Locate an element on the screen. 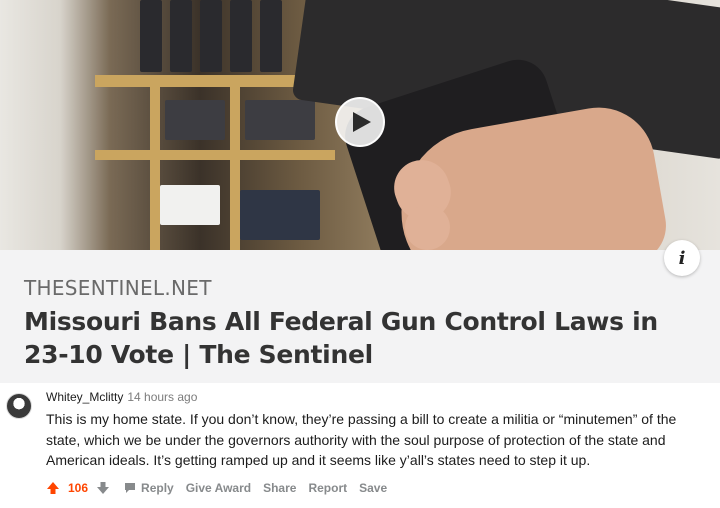 The width and height of the screenshot is (720, 508). comment-time: 14 hours ago is located at coordinates (162, 397).